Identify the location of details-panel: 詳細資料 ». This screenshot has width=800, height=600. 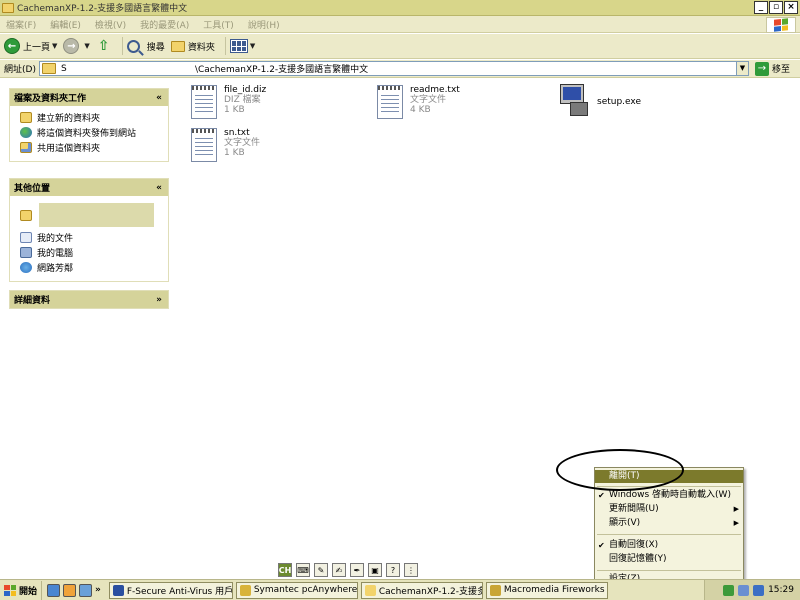
(89, 299).